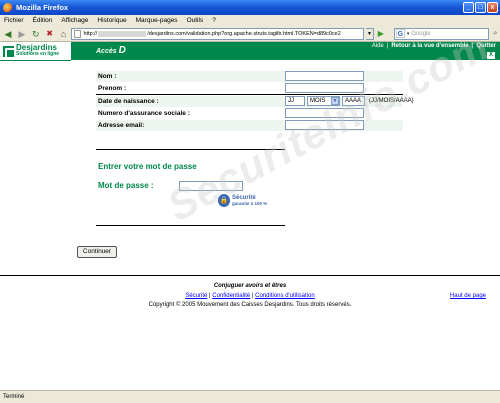 This screenshot has width=500, height=403. What do you see at coordinates (250, 7) in the screenshot?
I see `window-titlebar: Mozilla Firefox _ □ x` at bounding box center [250, 7].